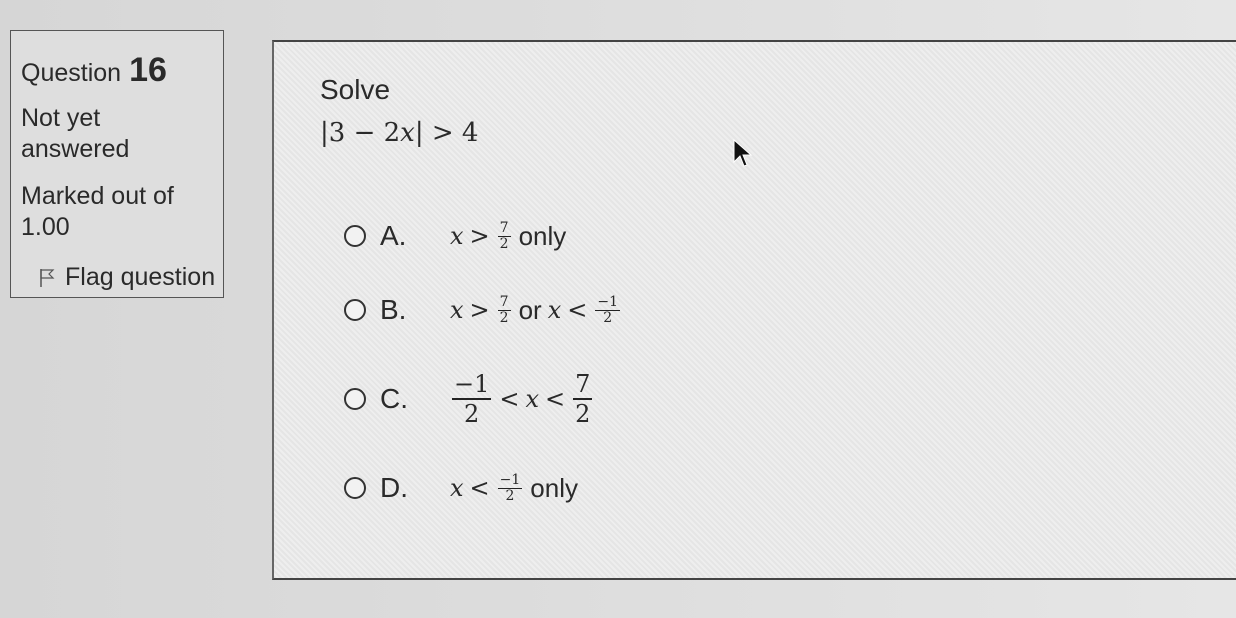 The width and height of the screenshot is (1236, 618). I want to click on prompt-title: Solve, so click(355, 89).